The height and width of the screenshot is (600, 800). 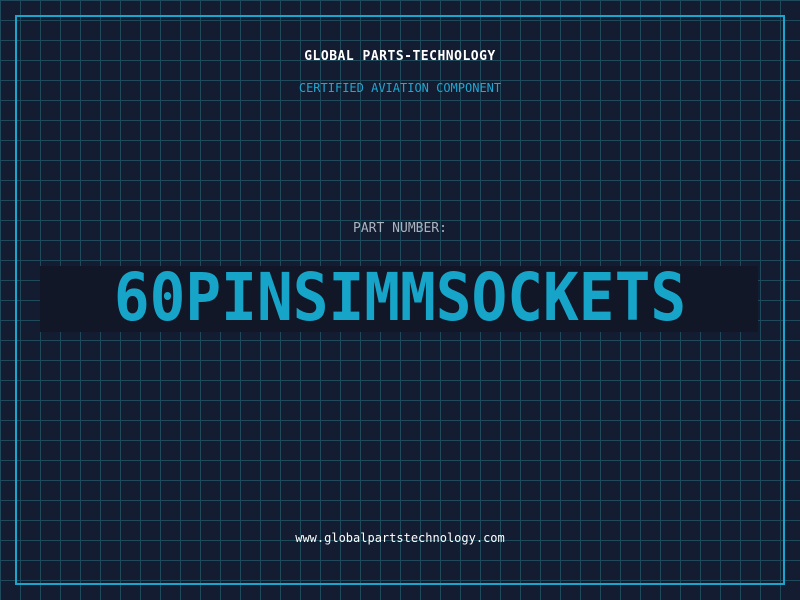 I want to click on company-name: GLOBAL PARTS-TECHNOLOGY, so click(x=400, y=56).